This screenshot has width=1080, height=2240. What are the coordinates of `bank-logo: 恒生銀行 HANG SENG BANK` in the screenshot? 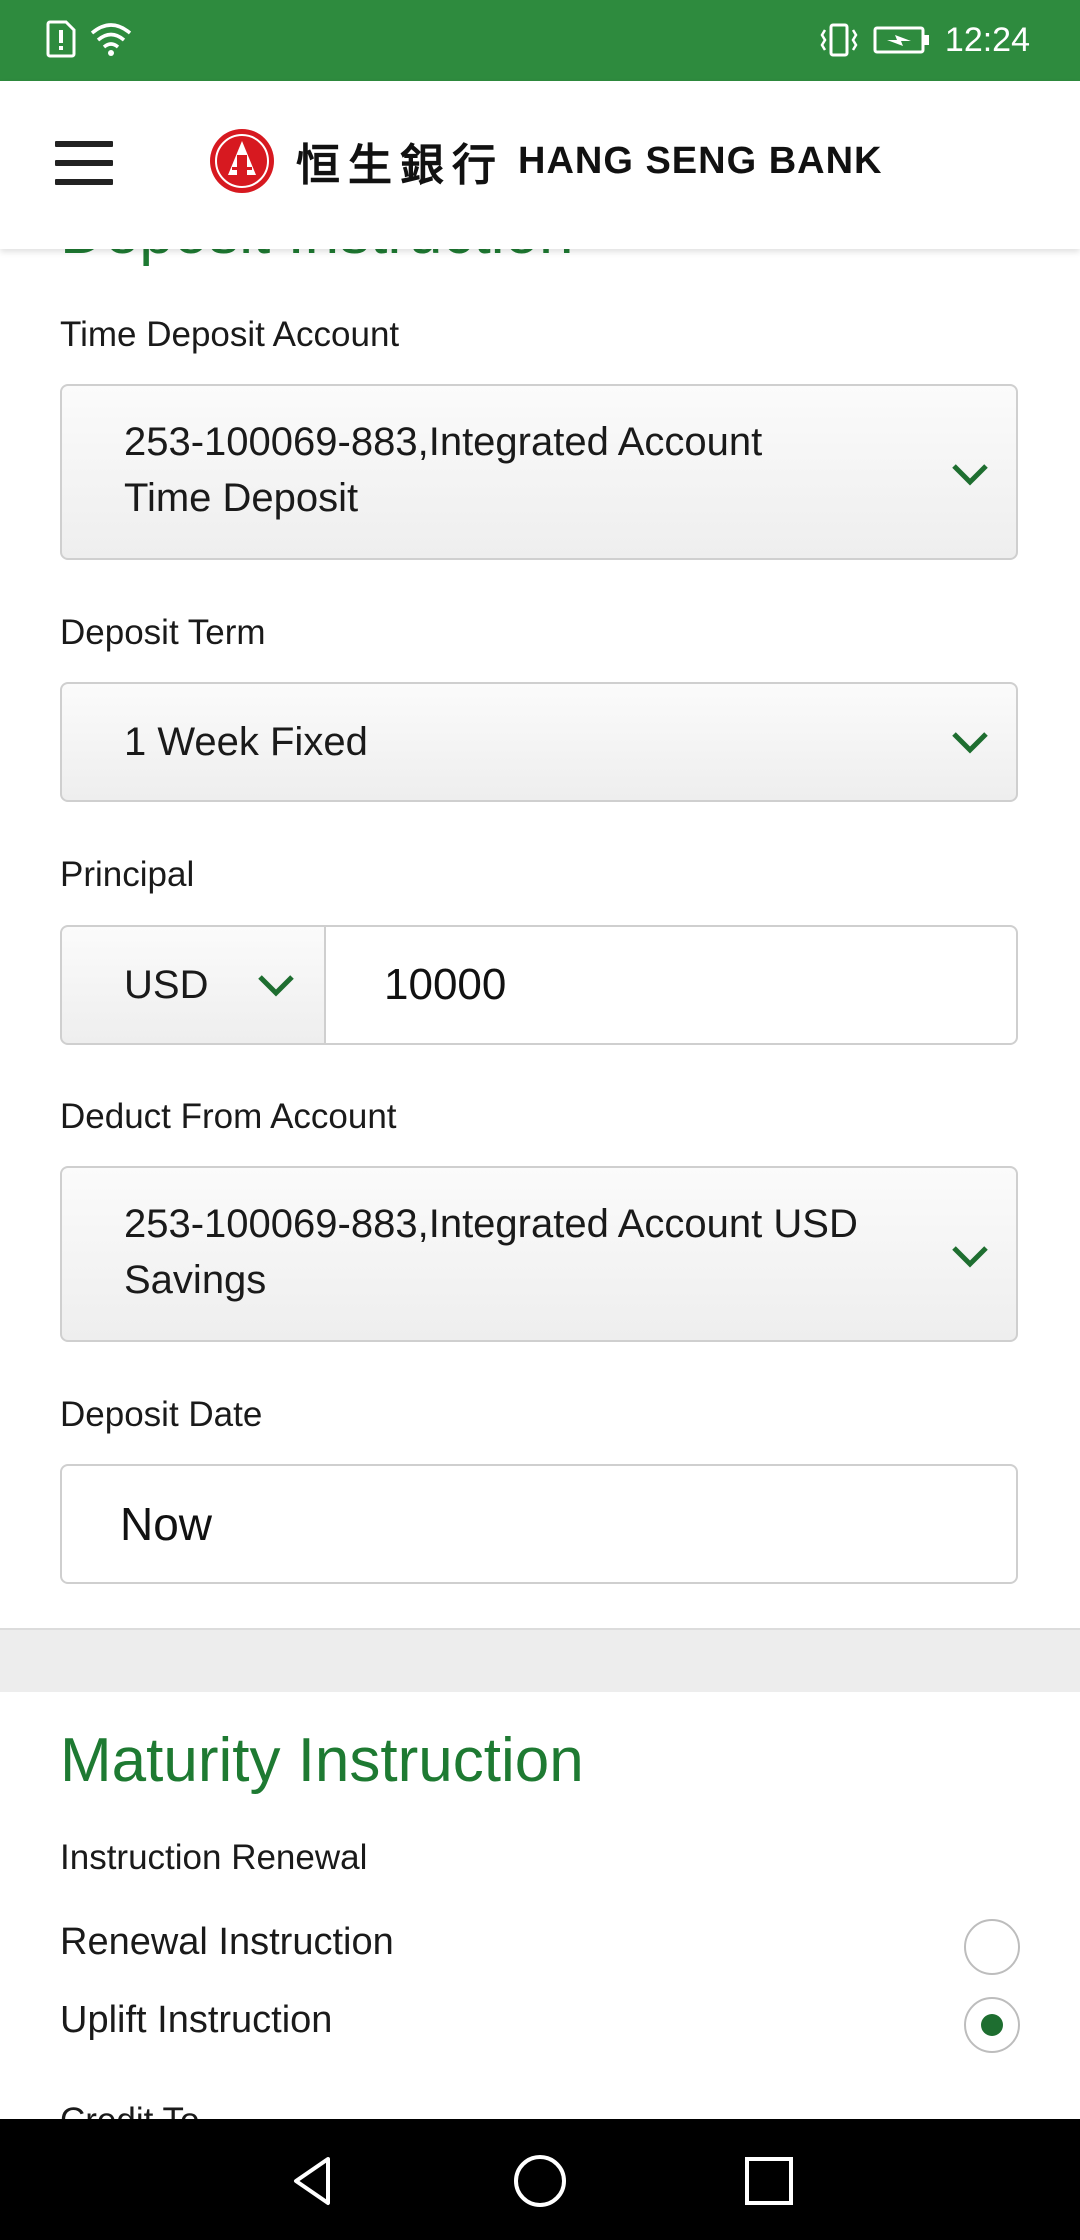 It's located at (545, 161).